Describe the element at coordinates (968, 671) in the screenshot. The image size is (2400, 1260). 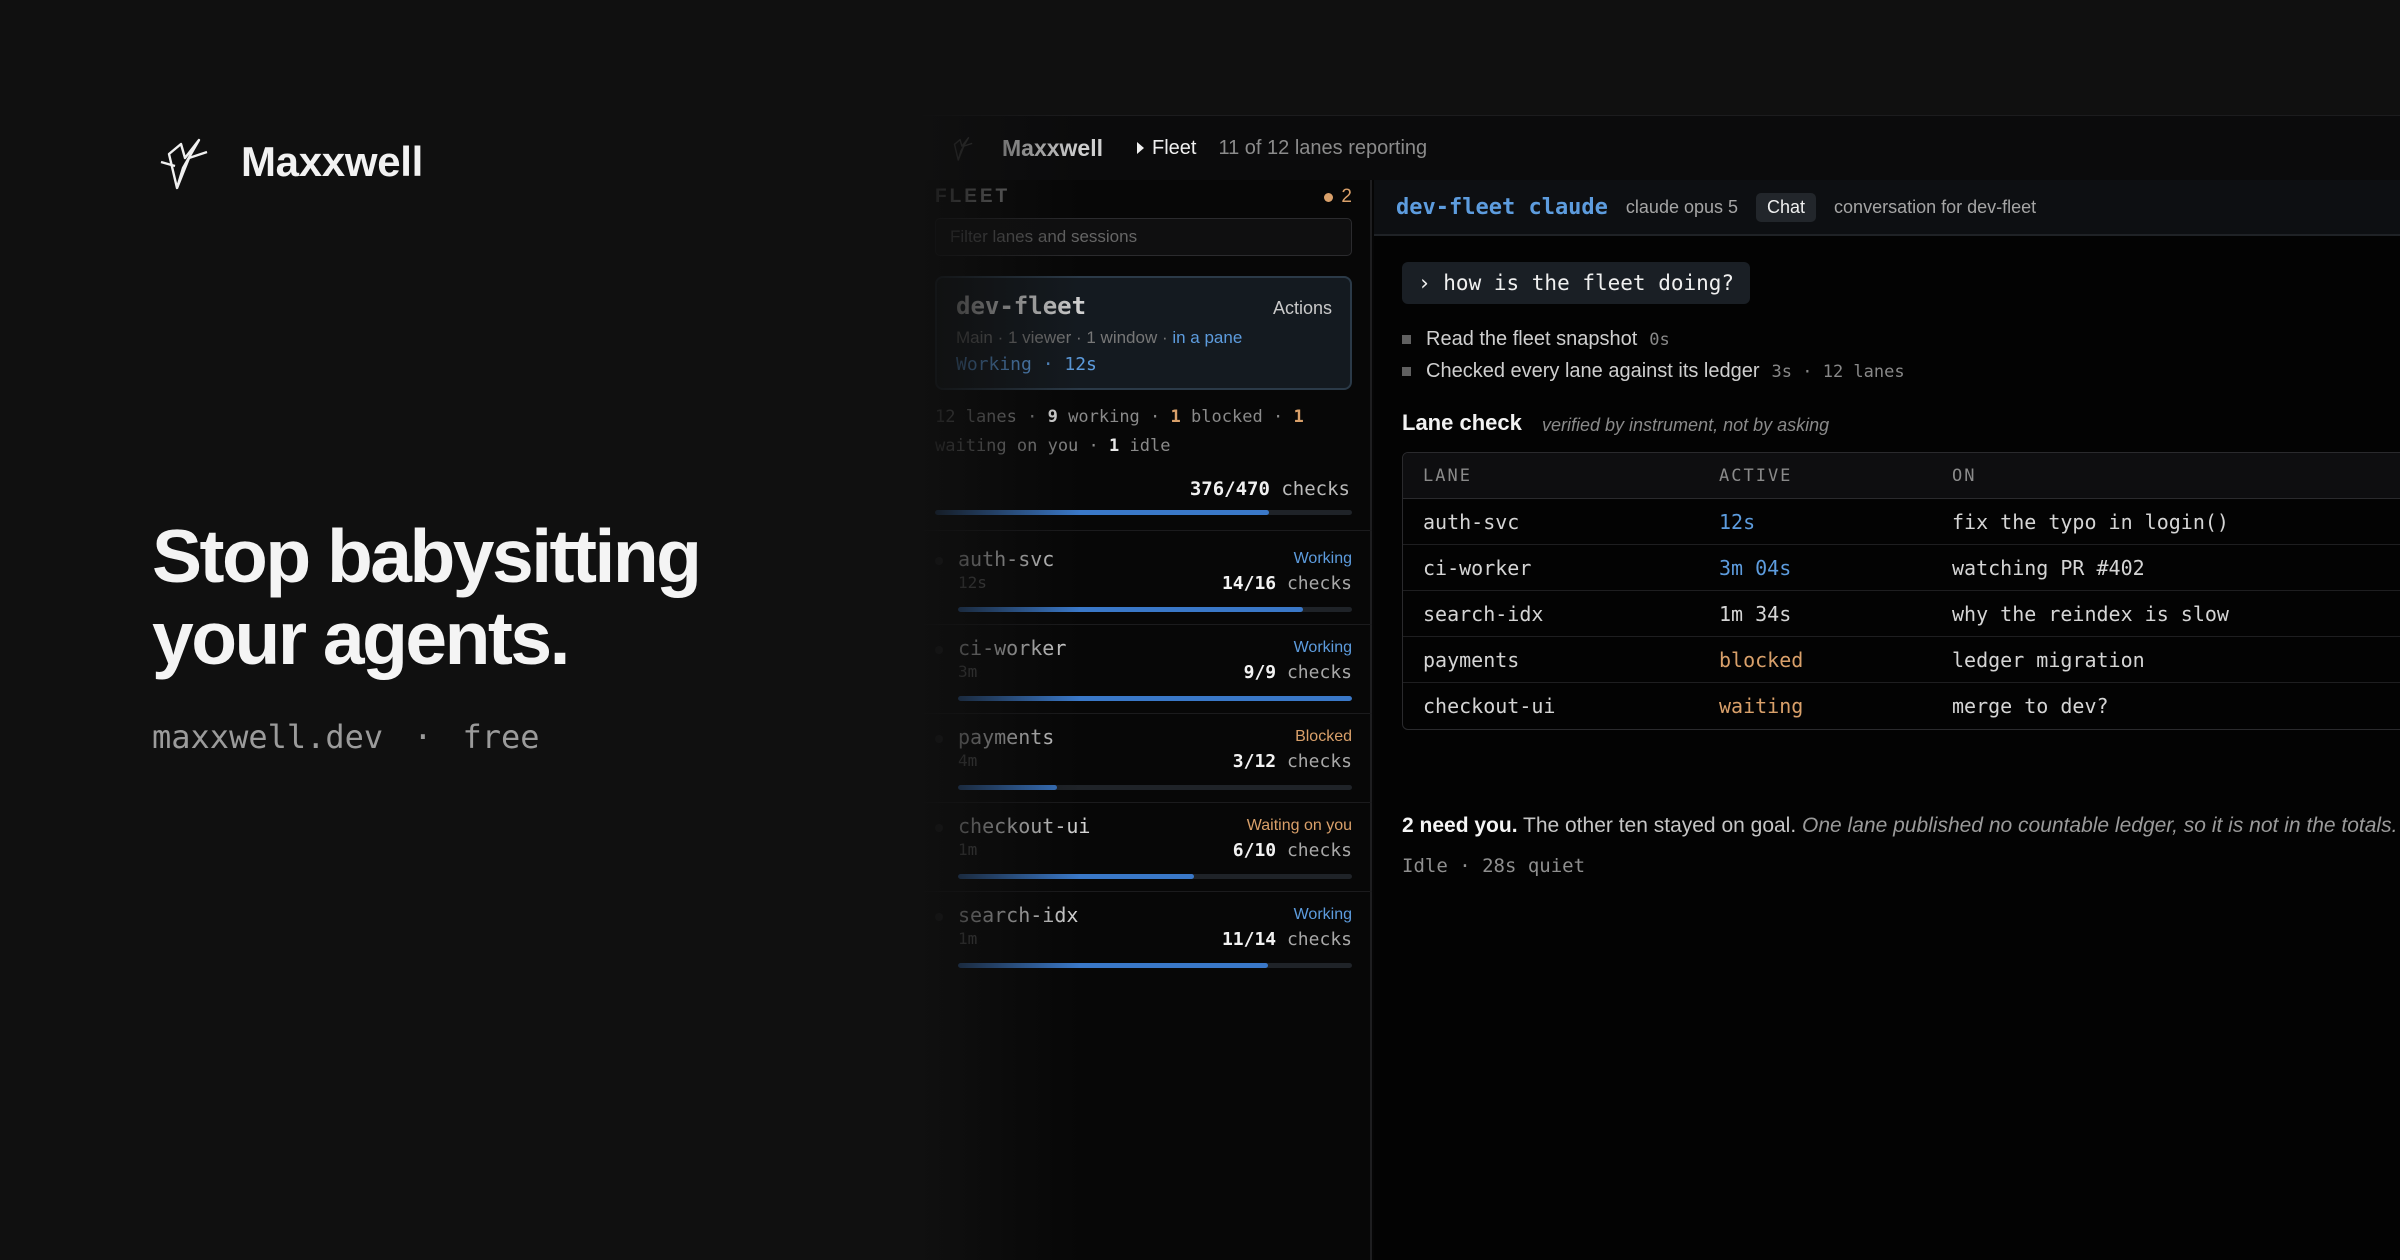
I see `lane-time: 3m` at that location.